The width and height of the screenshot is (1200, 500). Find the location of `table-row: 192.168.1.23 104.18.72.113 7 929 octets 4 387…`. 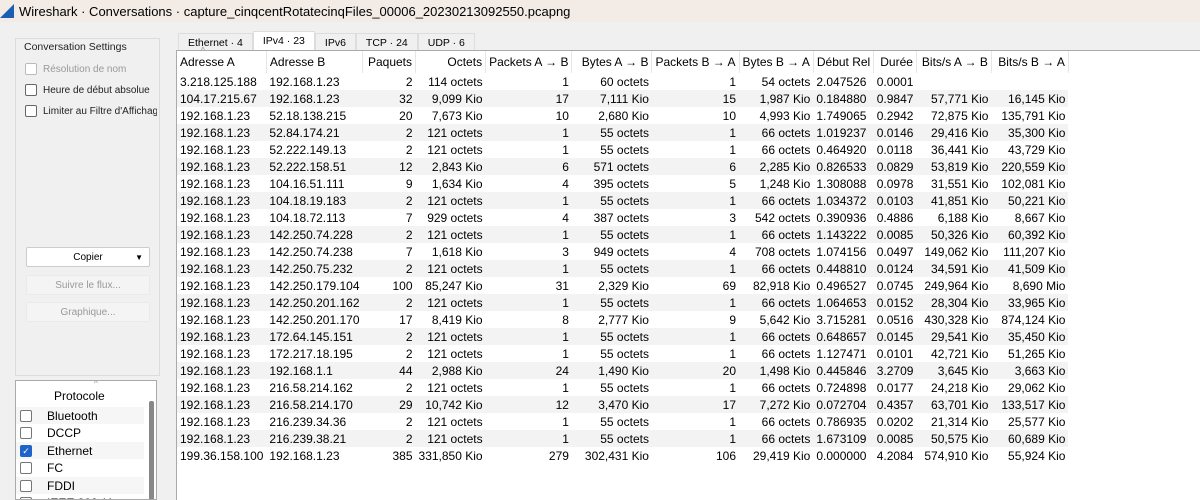

table-row: 192.168.1.23 104.18.72.113 7 929 octets 4 387… is located at coordinates (622, 217).